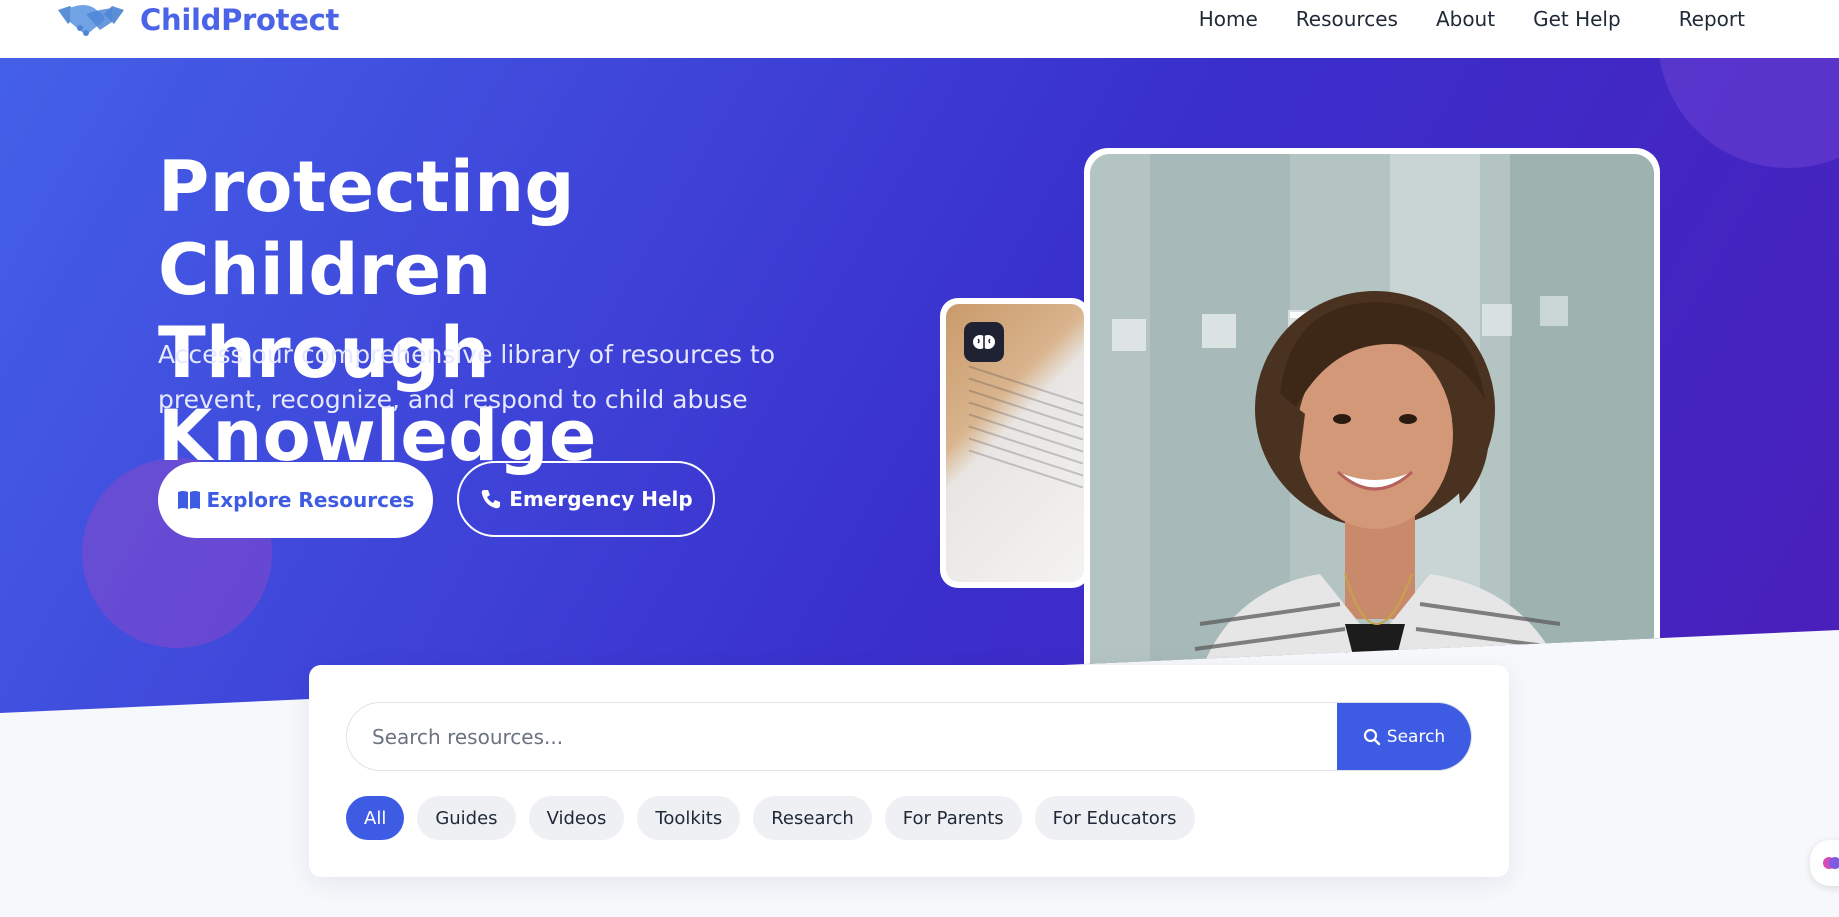 Image resolution: width=1839 pixels, height=917 pixels. Describe the element at coordinates (91, 20) in the screenshot. I see `handshake-icon` at that location.